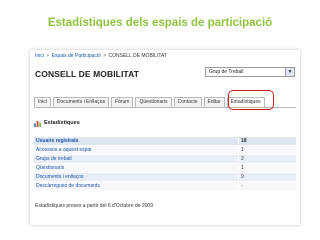 Image resolution: width=320 pixels, height=240 pixels. What do you see at coordinates (187, 102) in the screenshot?
I see `tab-contacte: Contacte` at bounding box center [187, 102].